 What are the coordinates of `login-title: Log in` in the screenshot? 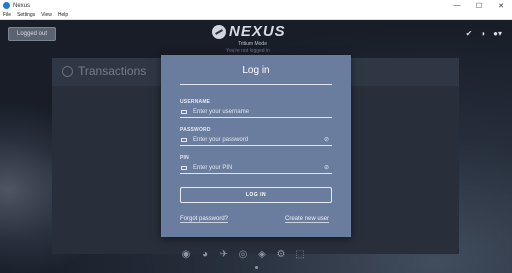 It's located at (256, 70).